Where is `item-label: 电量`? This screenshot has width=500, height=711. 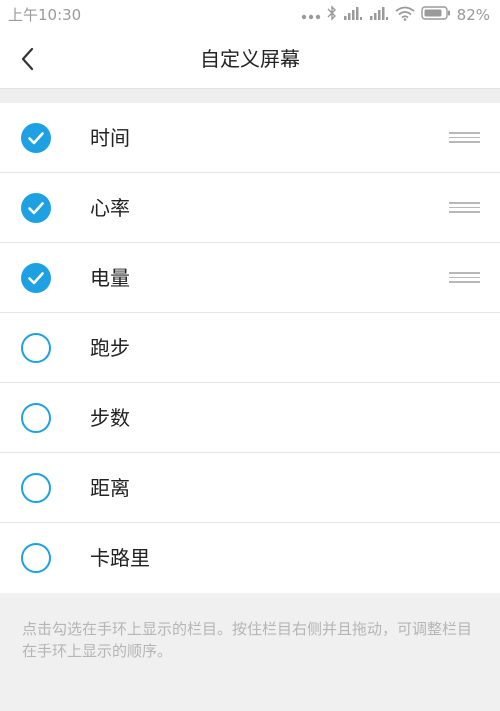 item-label: 电量 is located at coordinates (110, 278).